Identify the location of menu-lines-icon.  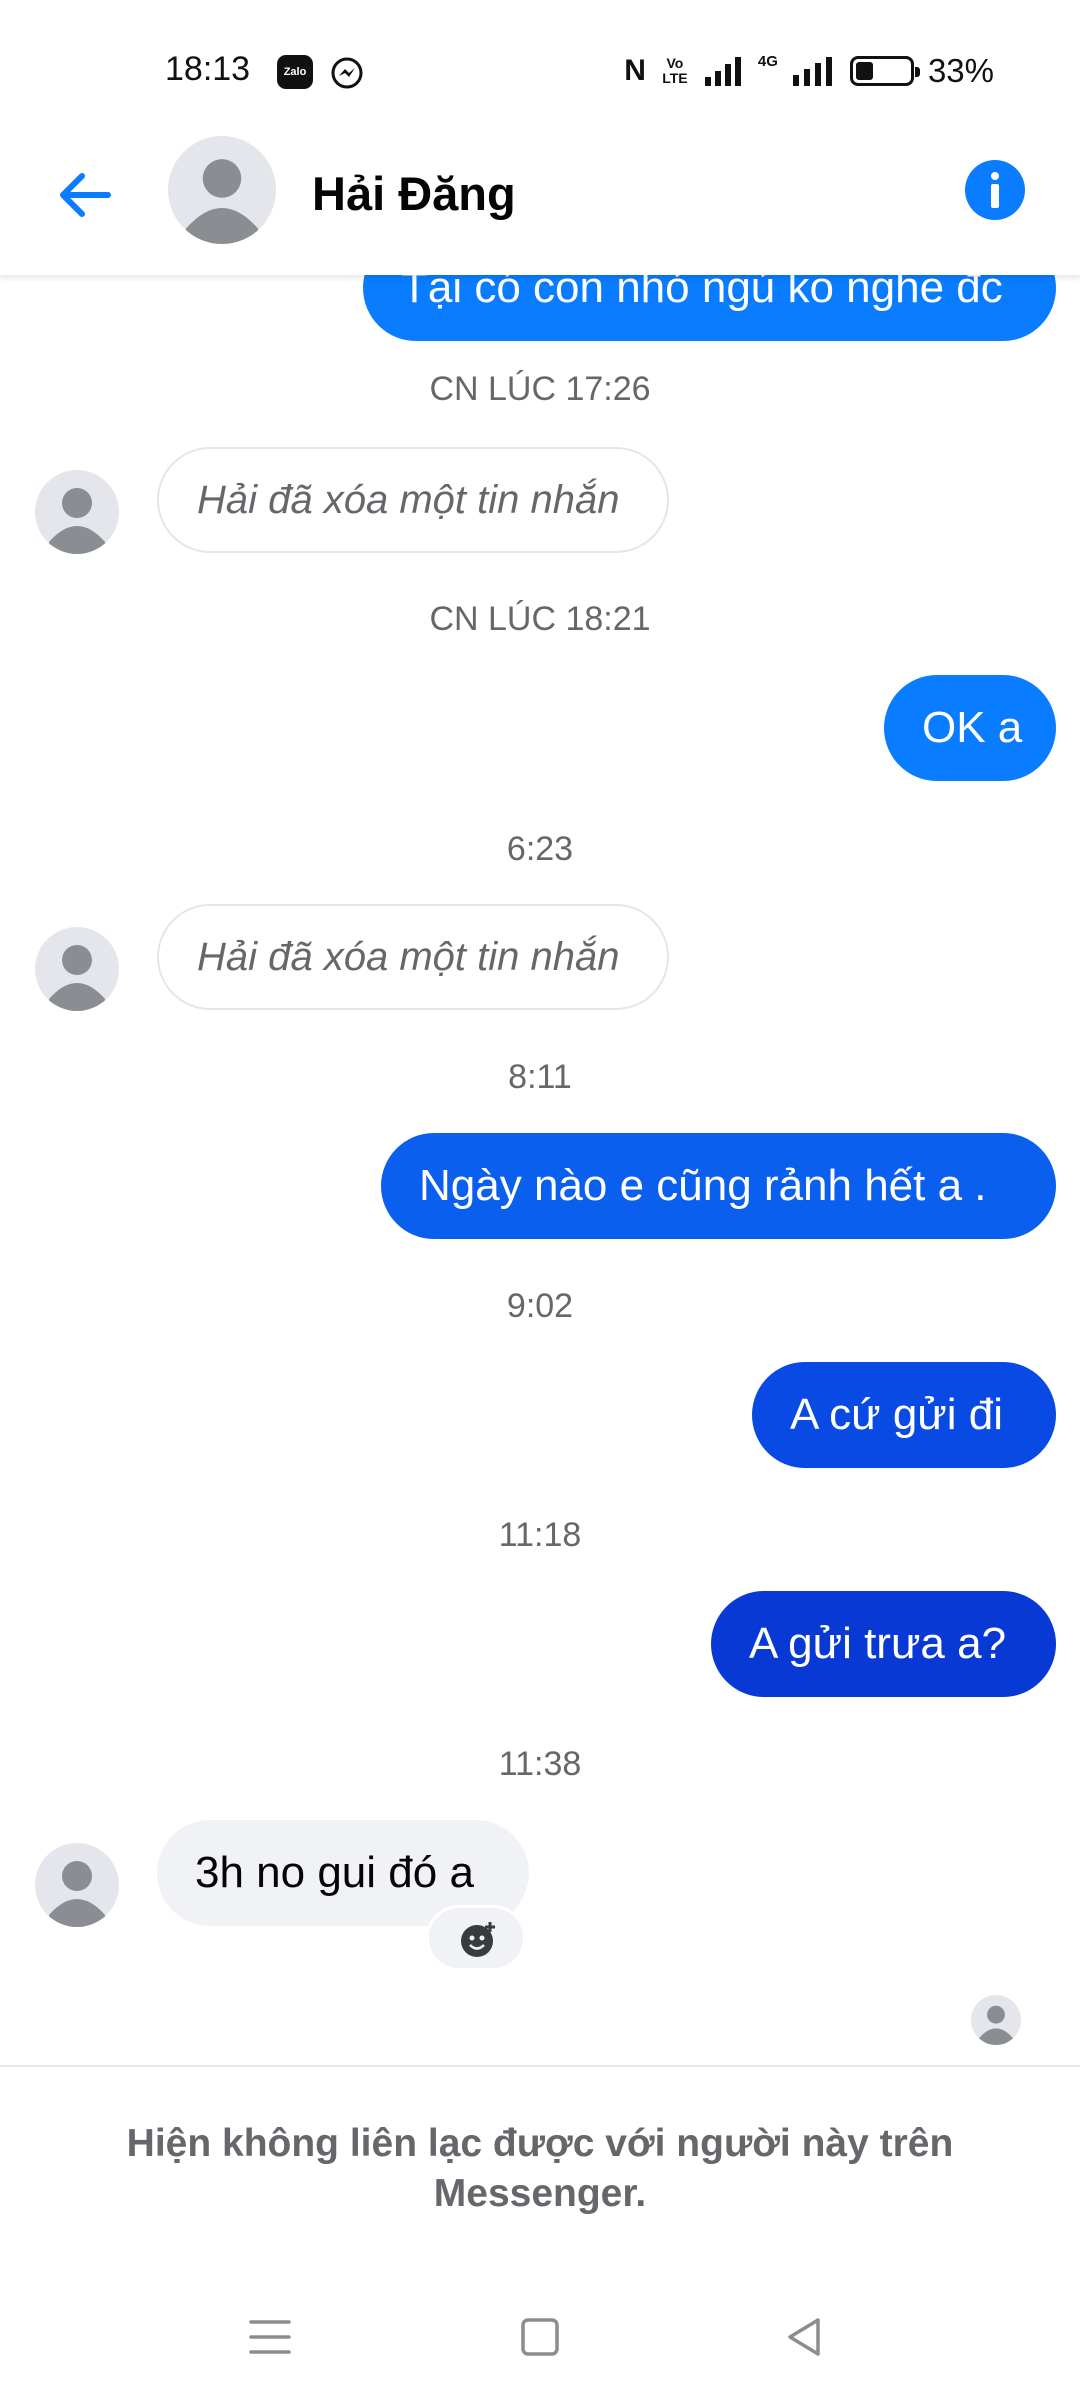
(270, 2337).